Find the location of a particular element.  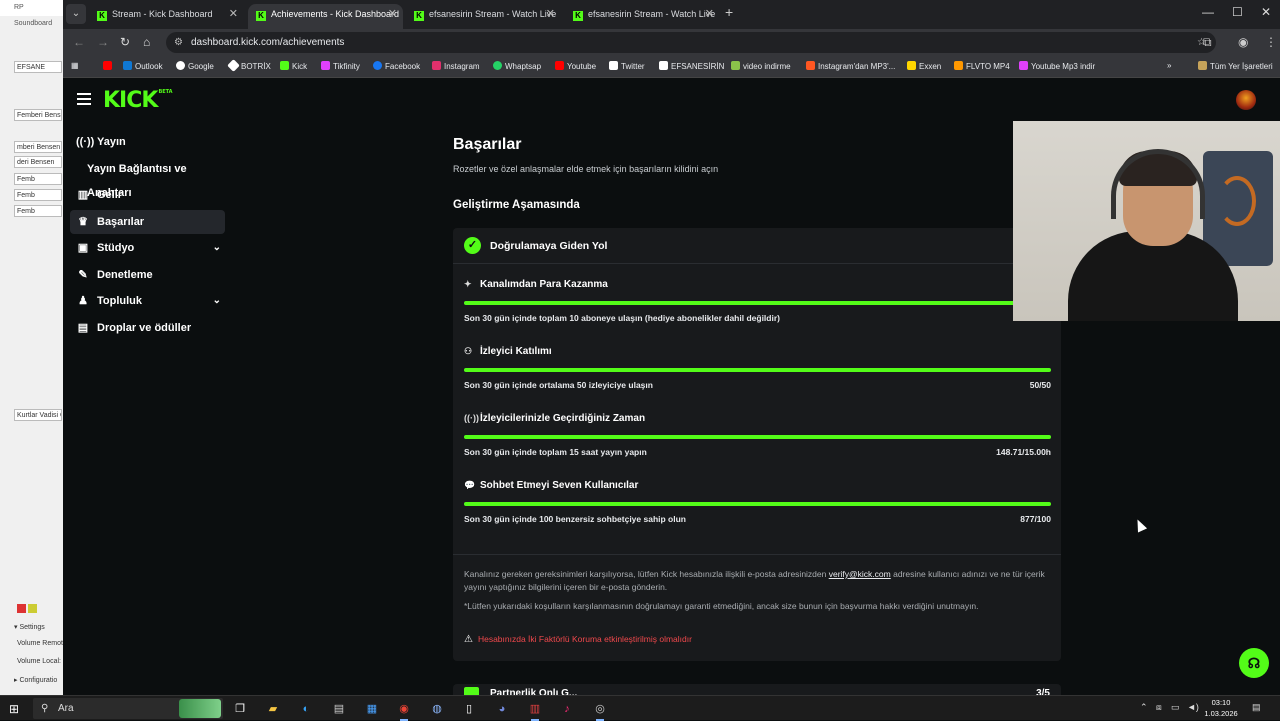

volume-local-label: Volume Local: is located at coordinates (39, 661).